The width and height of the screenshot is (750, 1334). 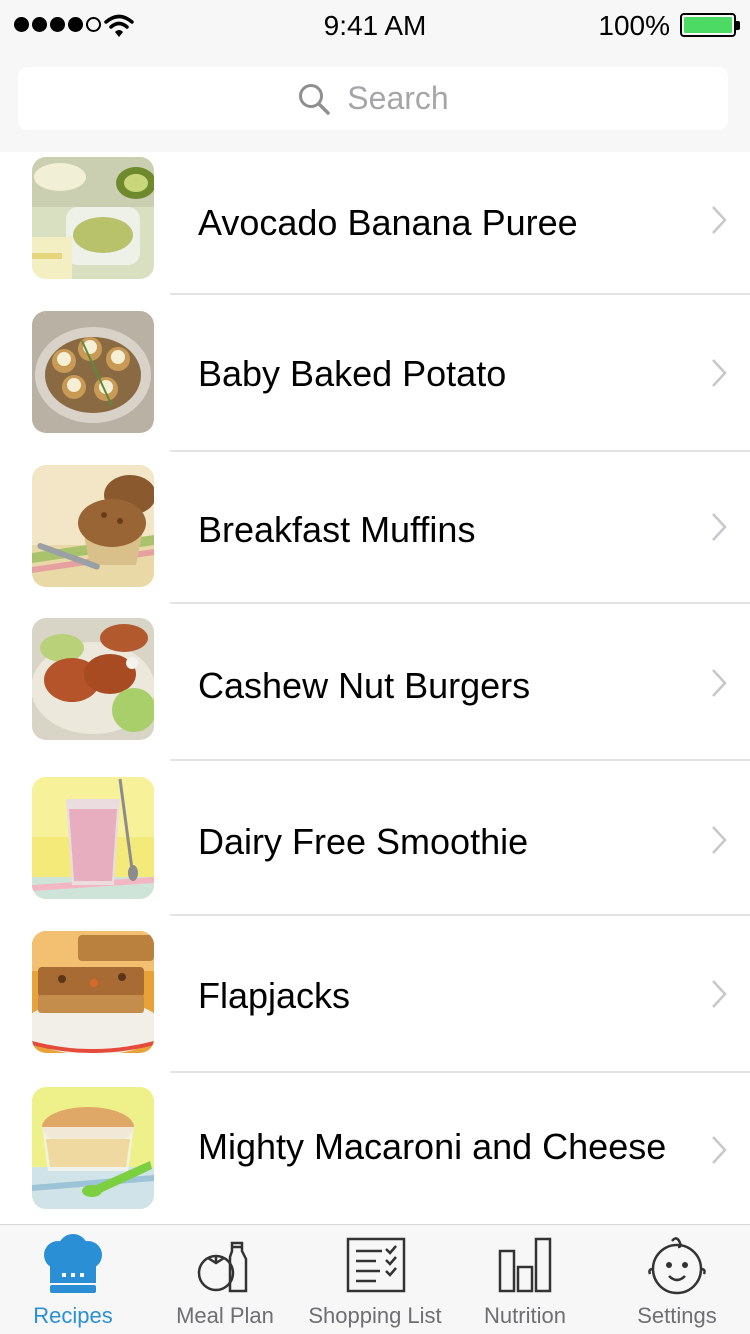 I want to click on tab-settings: Settings, so click(x=677, y=1279).